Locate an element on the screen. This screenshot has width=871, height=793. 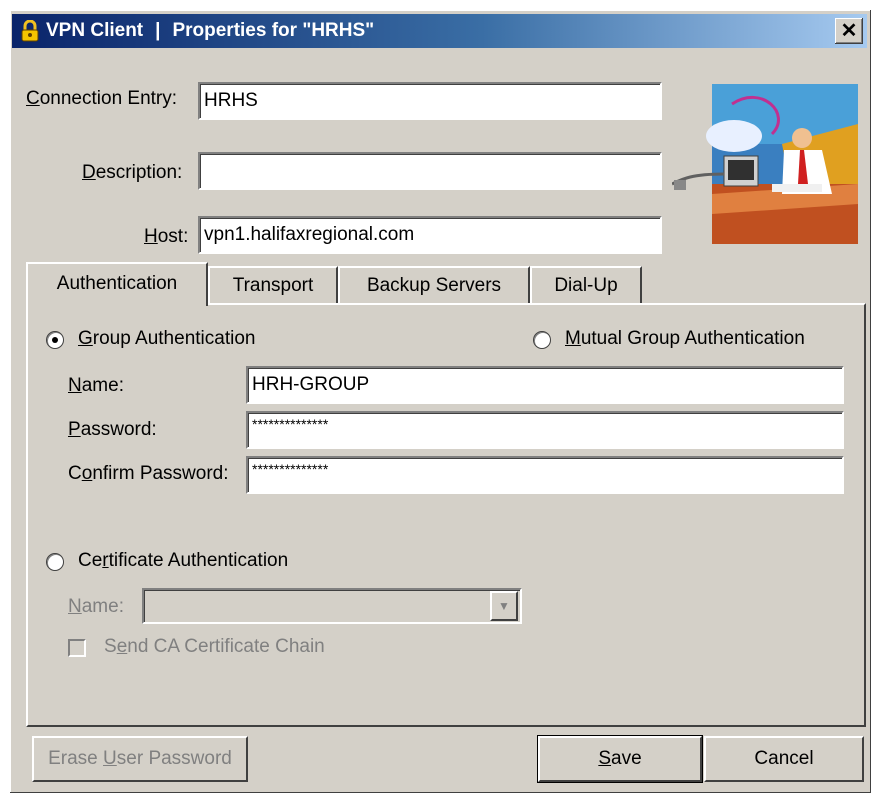
mutual-group-authentication-radio is located at coordinates (542, 340).